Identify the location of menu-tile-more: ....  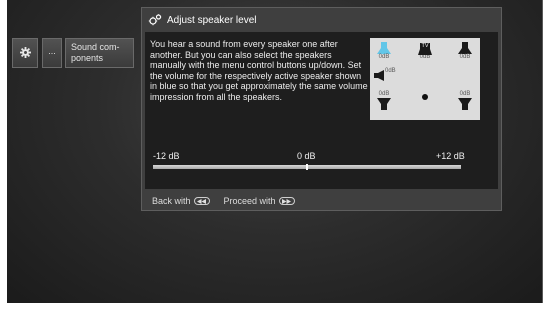
(52, 53).